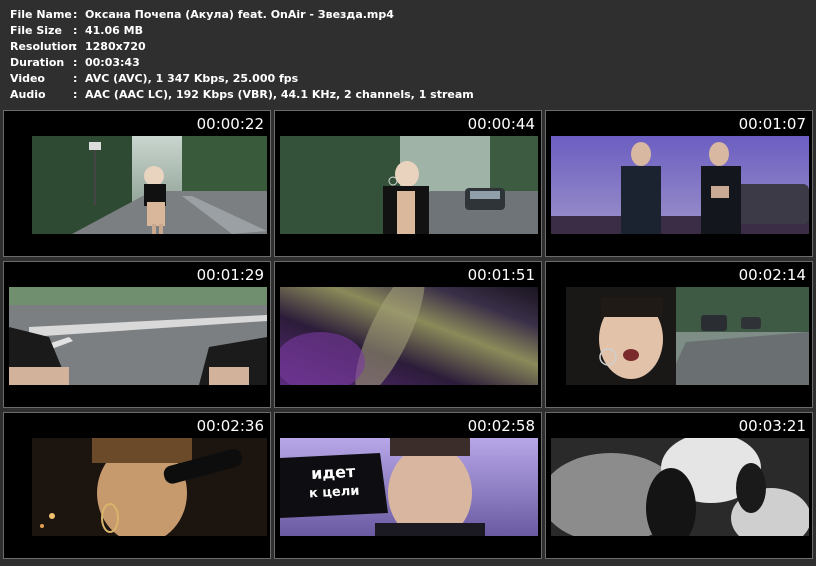 This screenshot has height=566, width=816. Describe the element at coordinates (36, 30) in the screenshot. I see `info-key: File Size` at that location.